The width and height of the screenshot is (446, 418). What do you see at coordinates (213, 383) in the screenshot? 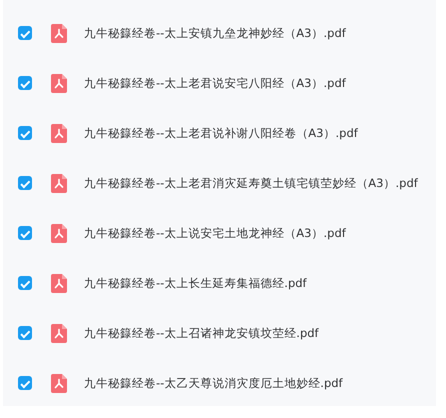
I see `file-name: 九牛秘籙经卷--太乙天尊说消灾度厄土地妙经.pdf` at bounding box center [213, 383].